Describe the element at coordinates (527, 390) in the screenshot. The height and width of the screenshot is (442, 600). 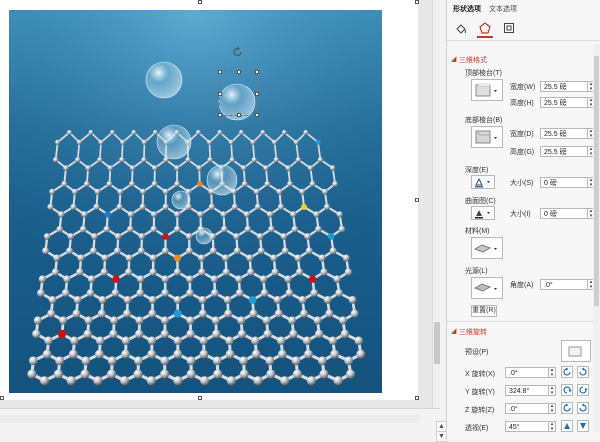
I see `y-rotation-input: 324.8°` at that location.